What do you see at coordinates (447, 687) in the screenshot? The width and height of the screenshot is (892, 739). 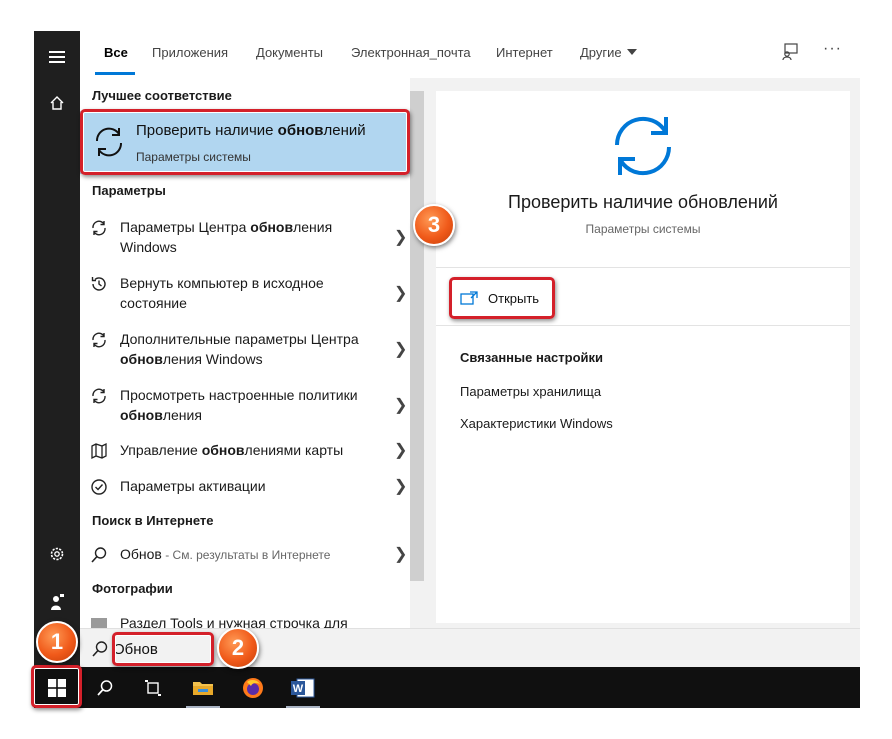 I see `taskbar: W` at bounding box center [447, 687].